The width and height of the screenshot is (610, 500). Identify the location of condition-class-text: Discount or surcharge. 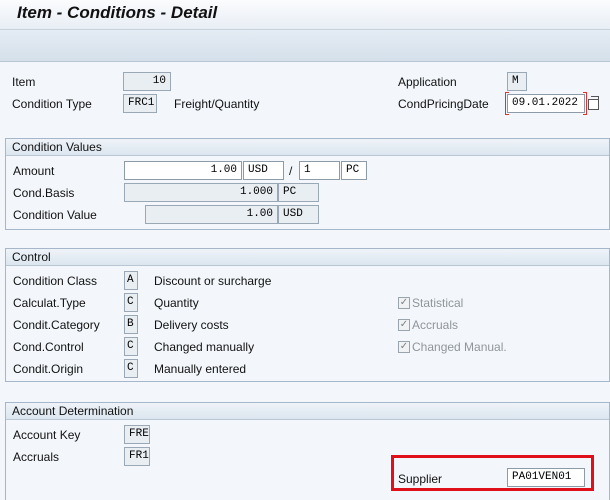
(213, 281).